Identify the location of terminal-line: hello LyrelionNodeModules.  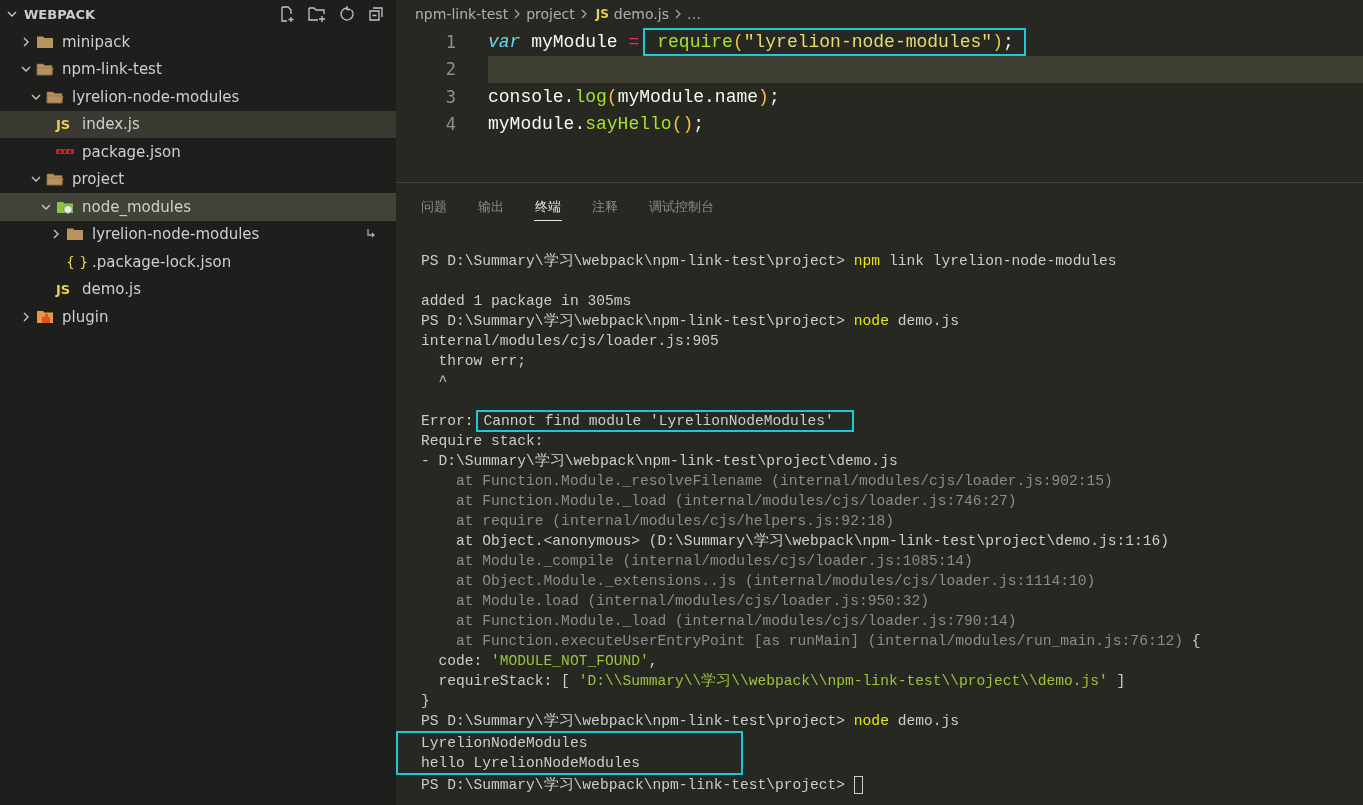
(531, 763).